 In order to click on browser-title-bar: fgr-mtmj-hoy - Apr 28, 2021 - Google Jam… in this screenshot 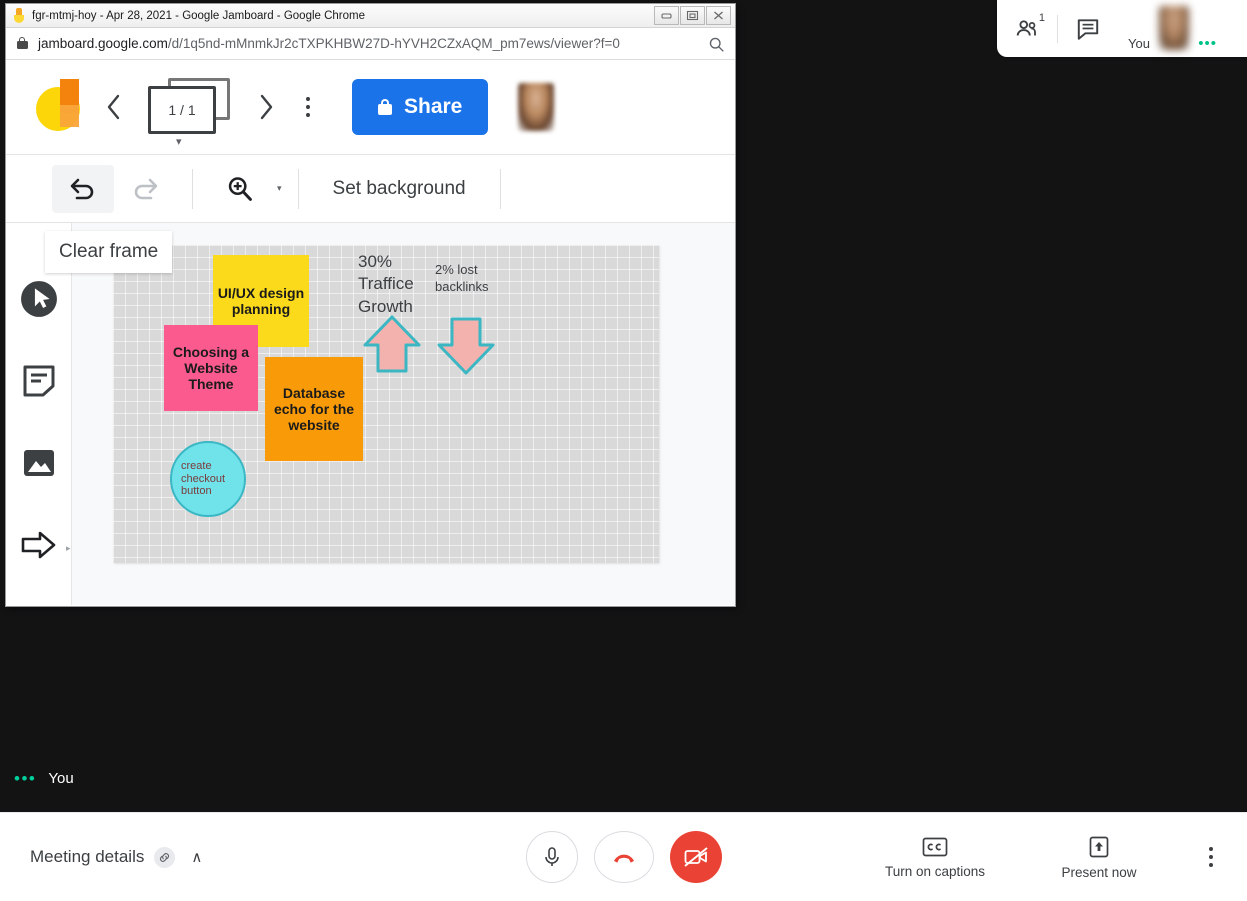, I will do `click(370, 16)`.